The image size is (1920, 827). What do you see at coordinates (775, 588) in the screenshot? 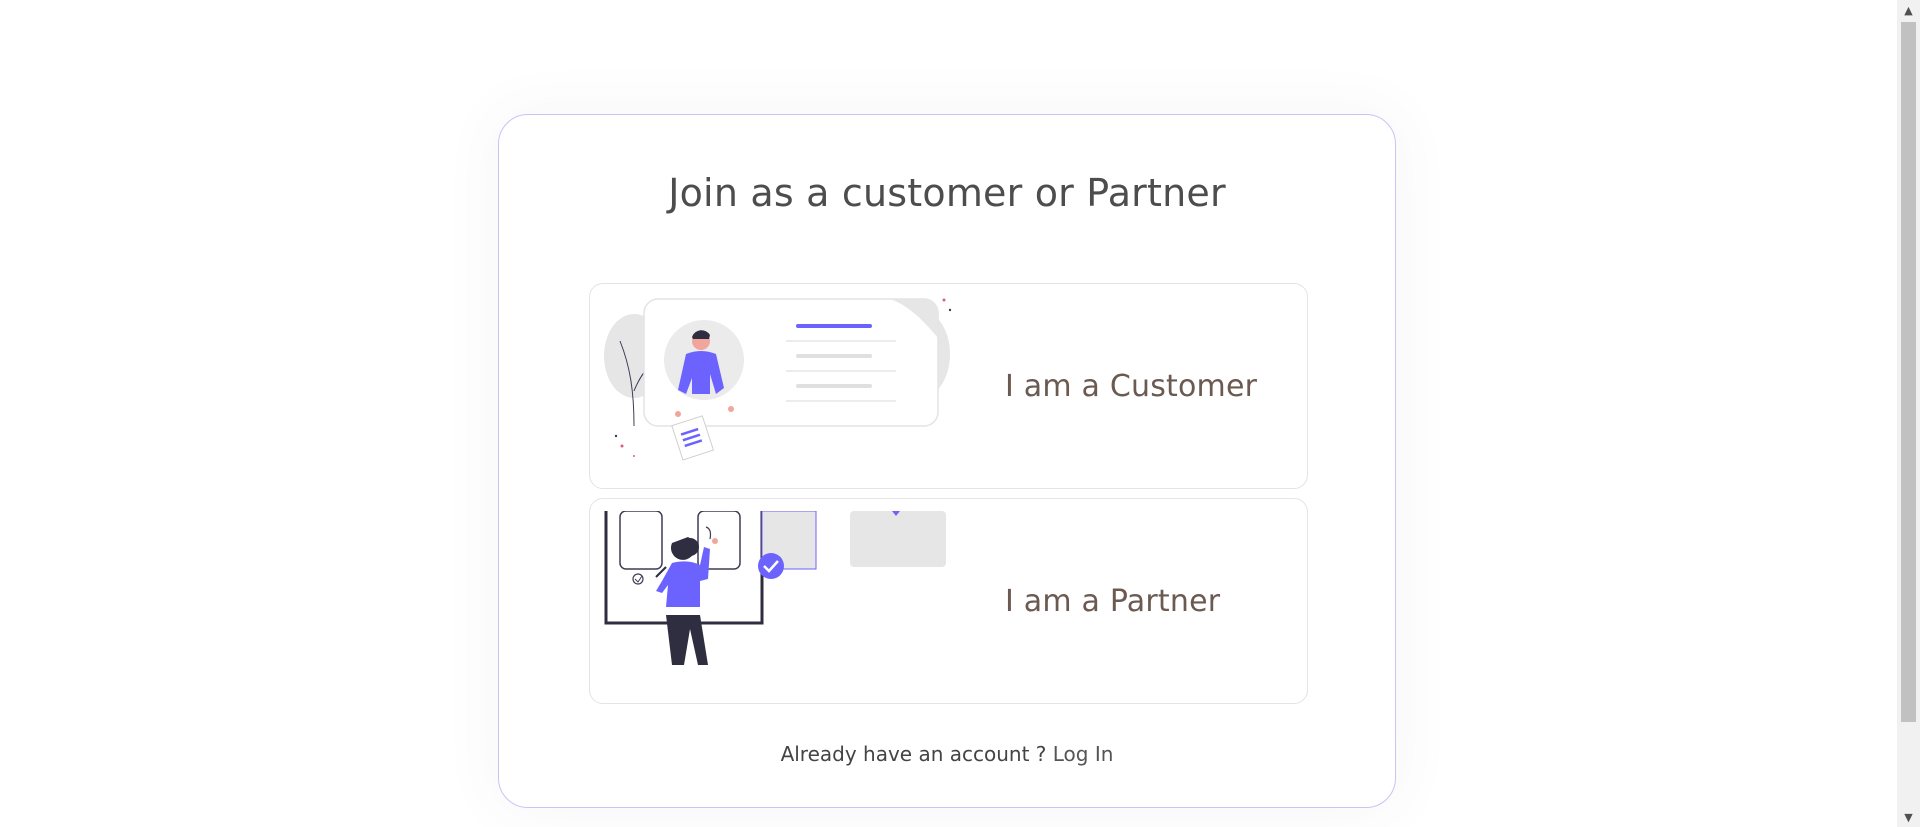
I see `partner-board-illustration` at bounding box center [775, 588].